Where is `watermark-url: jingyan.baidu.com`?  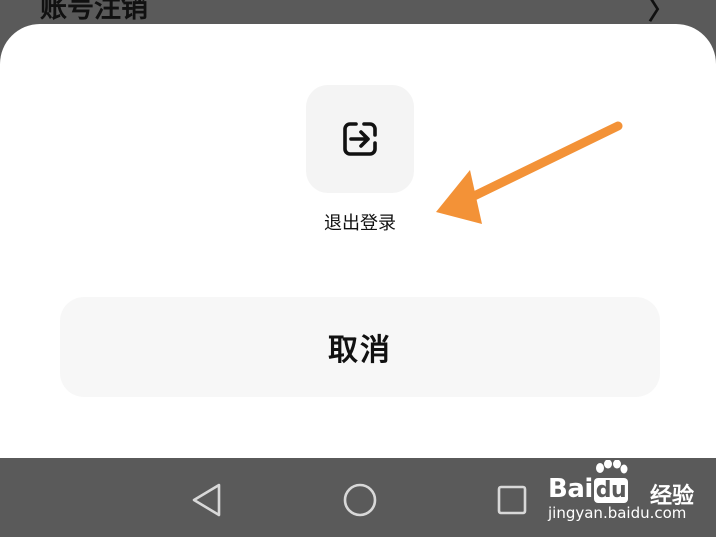 watermark-url: jingyan.baidu.com is located at coordinates (617, 513).